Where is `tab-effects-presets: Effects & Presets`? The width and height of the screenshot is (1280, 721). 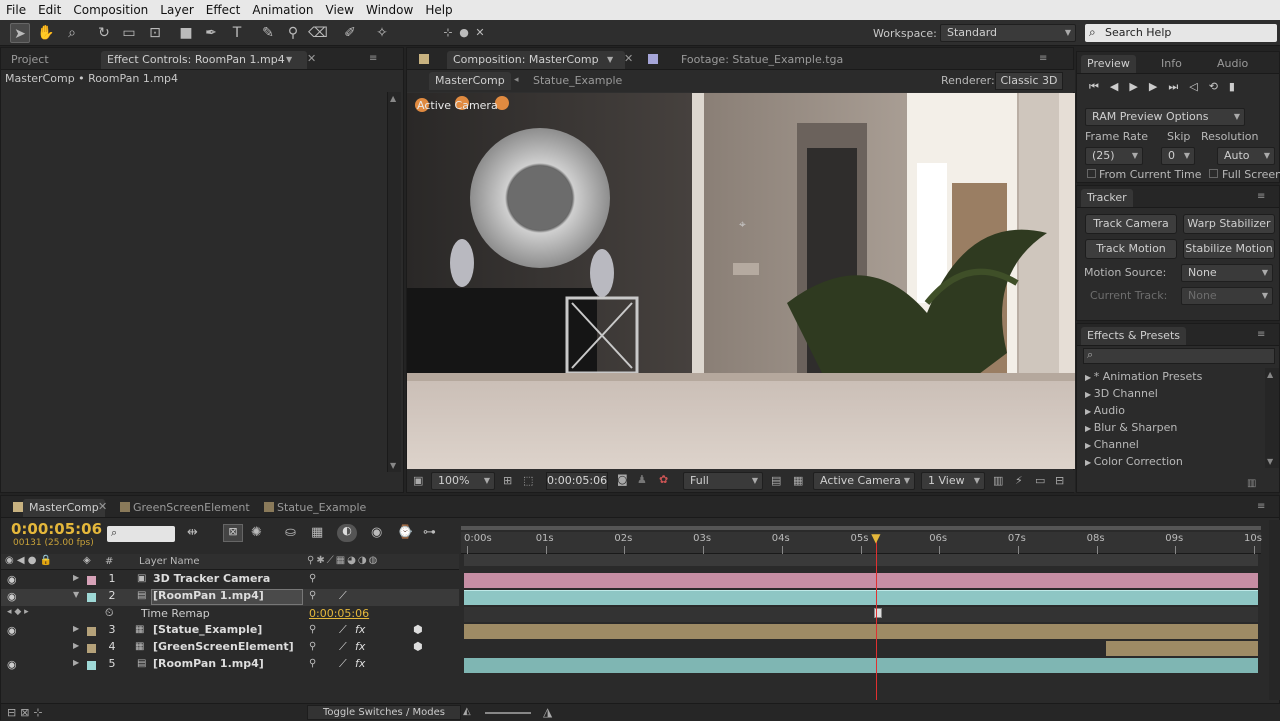 tab-effects-presets: Effects & Presets is located at coordinates (1133, 336).